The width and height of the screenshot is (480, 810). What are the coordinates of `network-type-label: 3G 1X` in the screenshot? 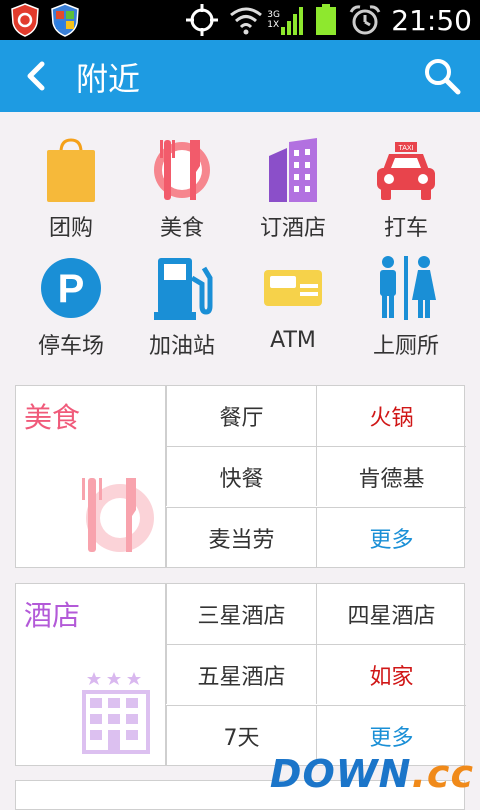 It's located at (273, 20).